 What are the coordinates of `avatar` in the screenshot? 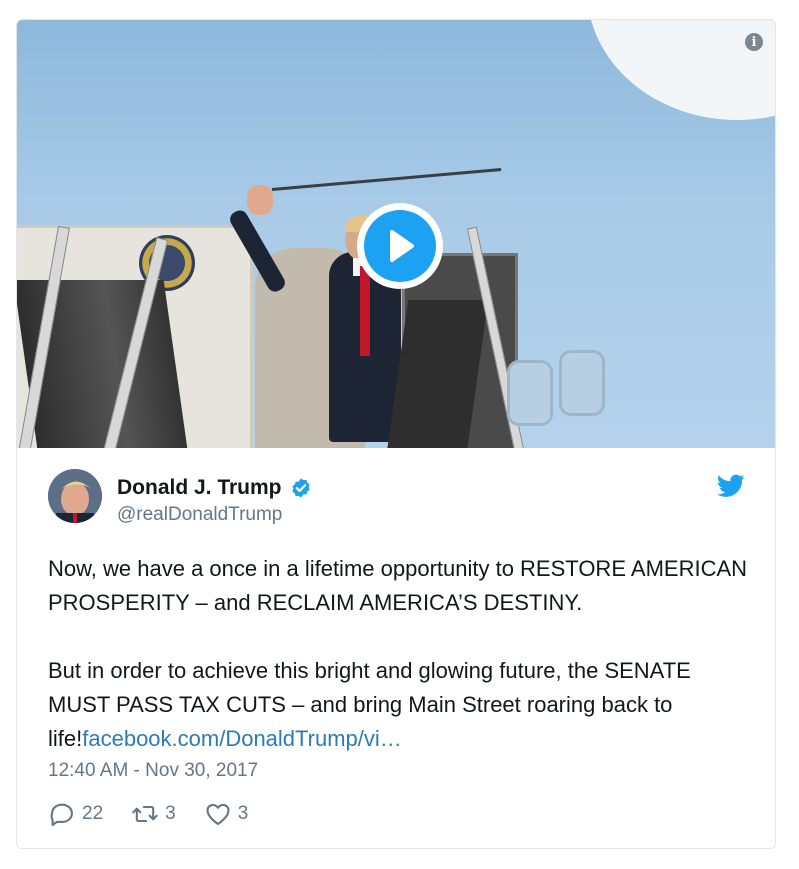 It's located at (75, 496).